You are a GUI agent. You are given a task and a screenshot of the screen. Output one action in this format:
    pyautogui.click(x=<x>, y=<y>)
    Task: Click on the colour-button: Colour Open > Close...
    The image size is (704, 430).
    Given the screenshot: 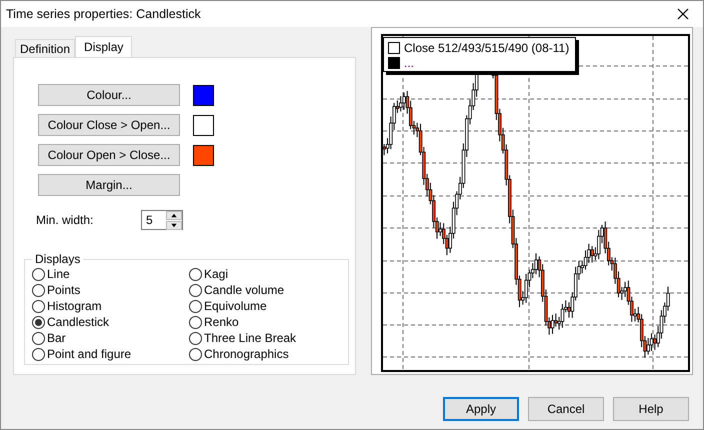 What is the action you would take?
    pyautogui.click(x=109, y=155)
    